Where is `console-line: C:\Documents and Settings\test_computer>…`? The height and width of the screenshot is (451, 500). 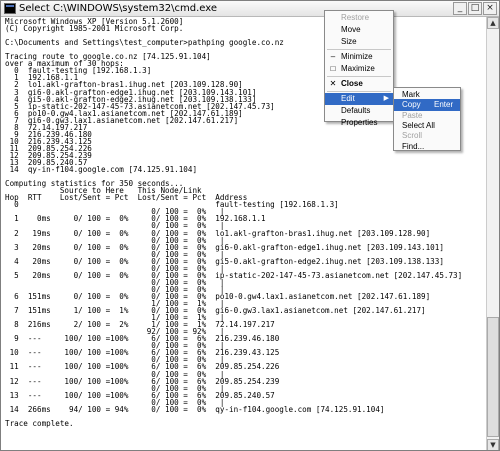
console-line: C:\Documents and Settings\test_computer>… is located at coordinates (144, 43).